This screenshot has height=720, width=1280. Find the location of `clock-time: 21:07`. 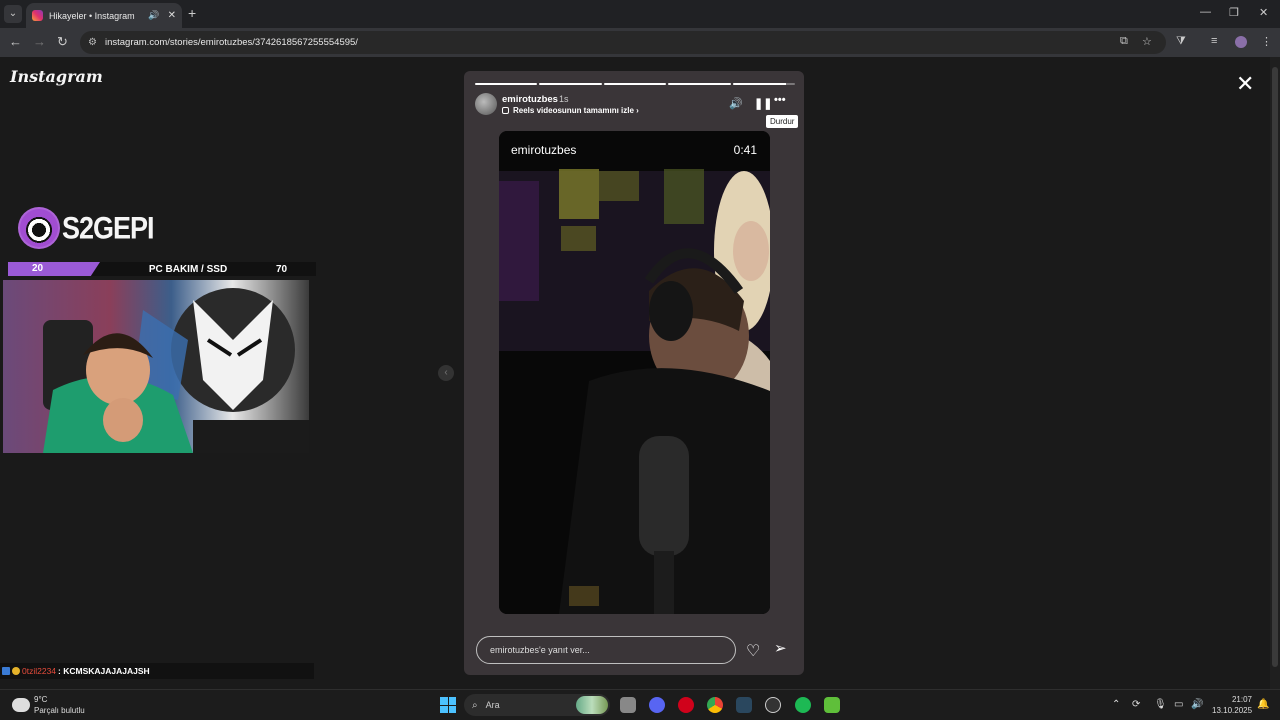

clock-time: 21:07 is located at coordinates (1241, 699).